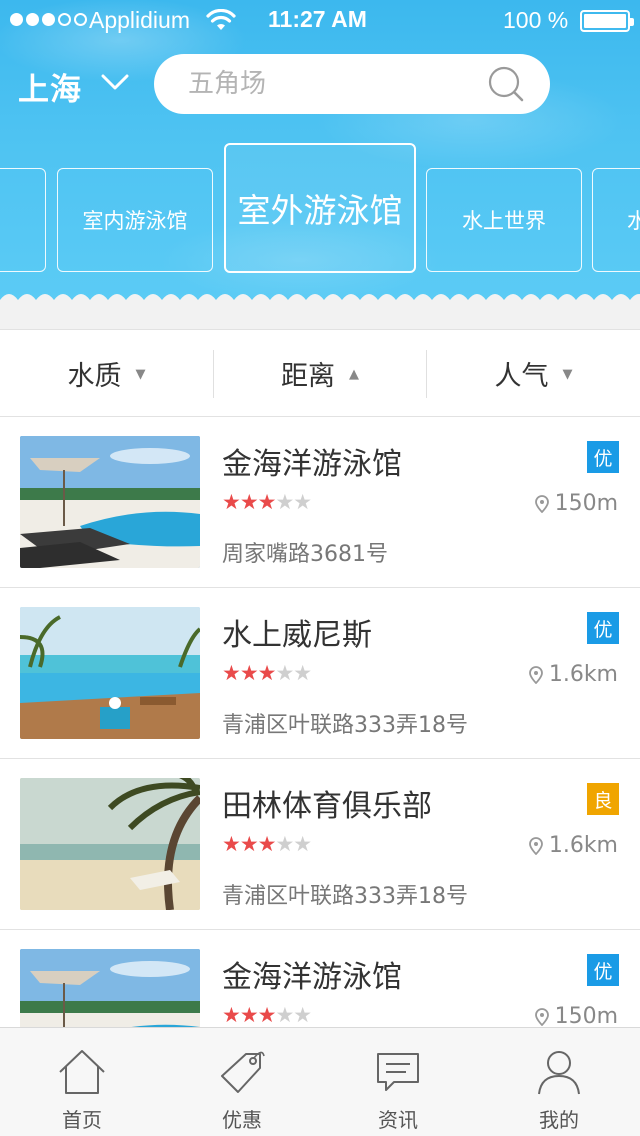 This screenshot has width=640, height=1136. I want to click on venue-address: 周家嘴路3681号, so click(305, 554).